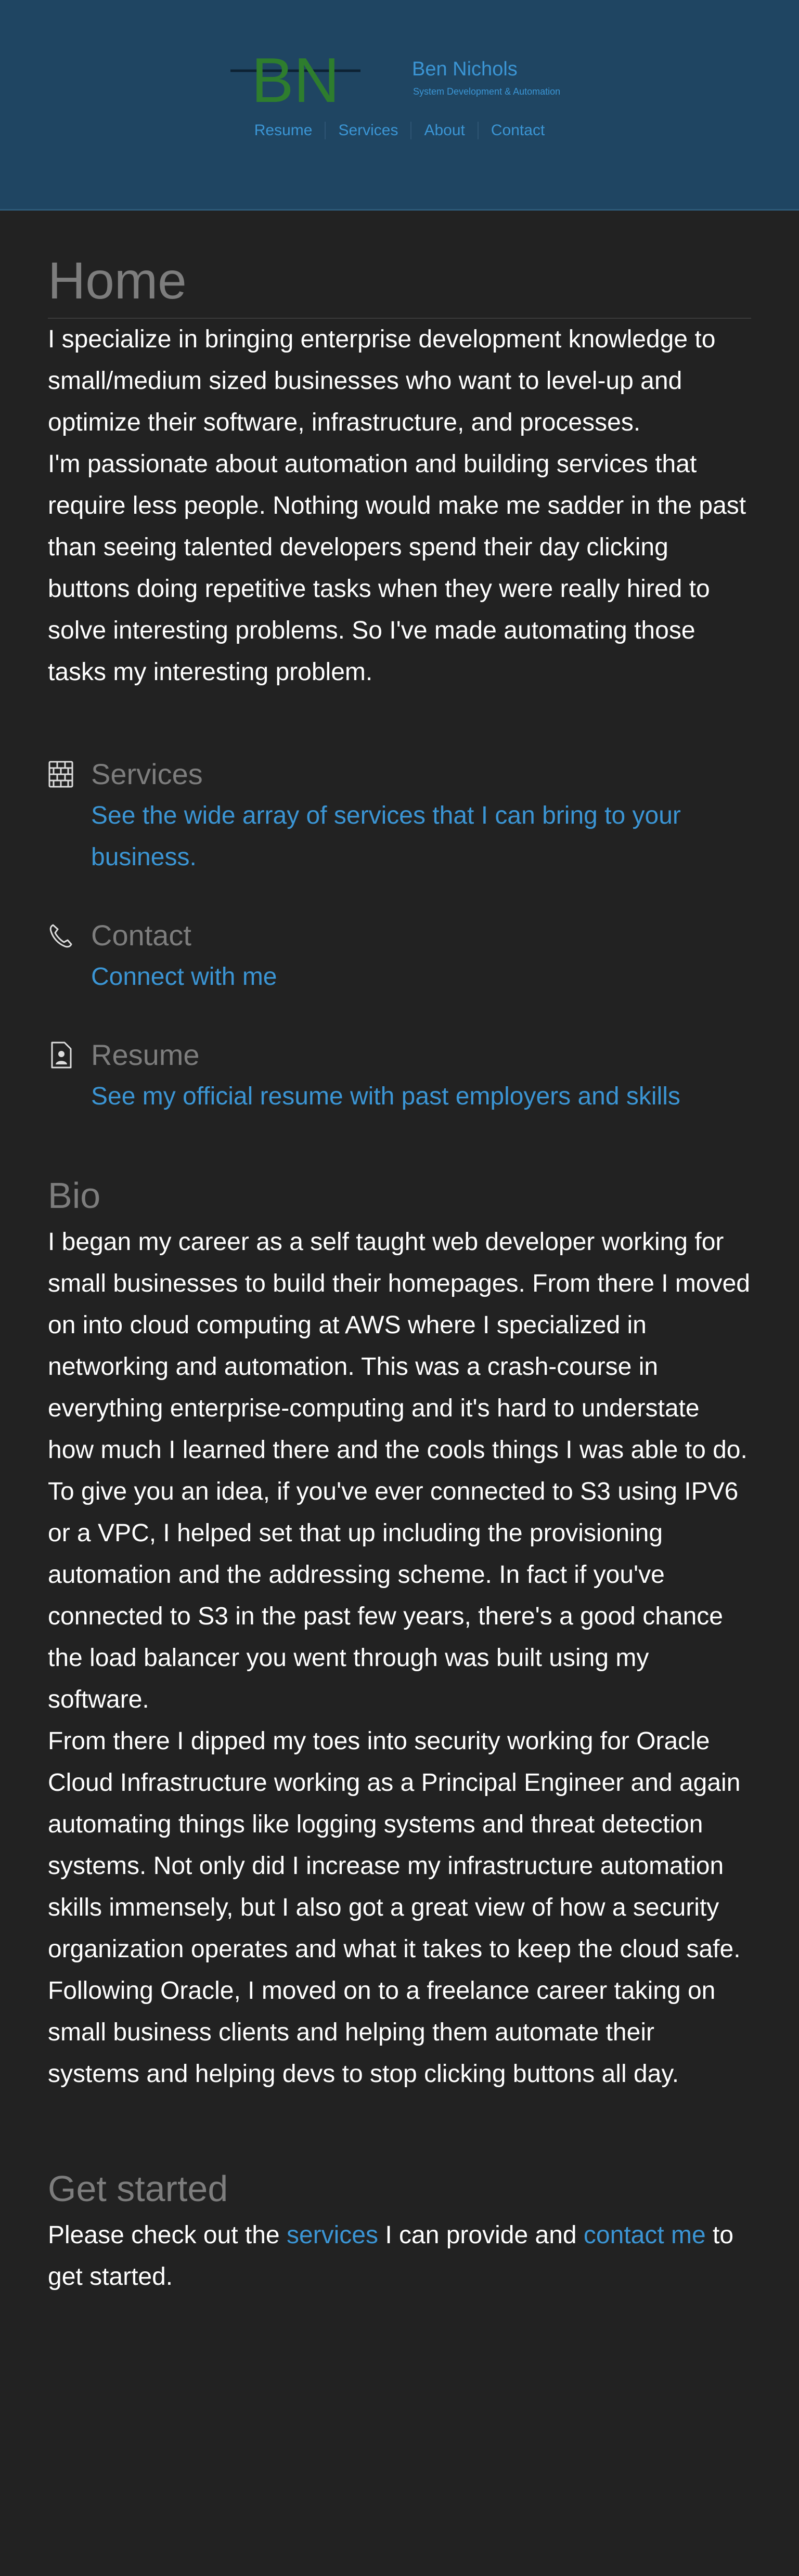  Describe the element at coordinates (74, 1195) in the screenshot. I see `bio-heading: Bio` at that location.